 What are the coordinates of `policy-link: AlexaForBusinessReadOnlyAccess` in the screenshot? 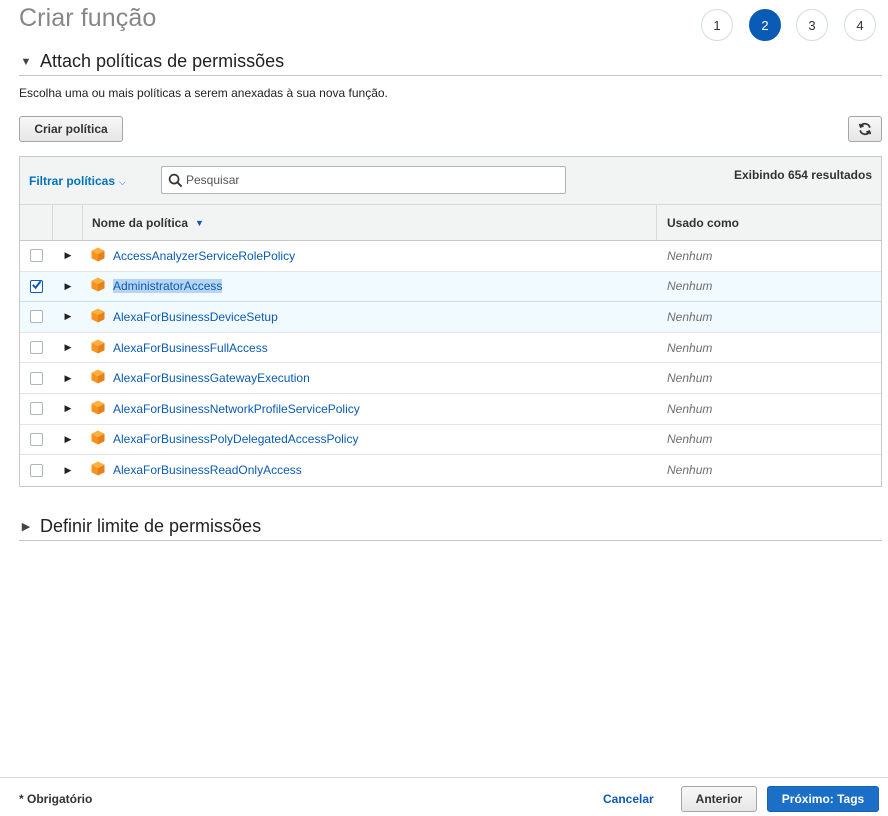 It's located at (207, 470).